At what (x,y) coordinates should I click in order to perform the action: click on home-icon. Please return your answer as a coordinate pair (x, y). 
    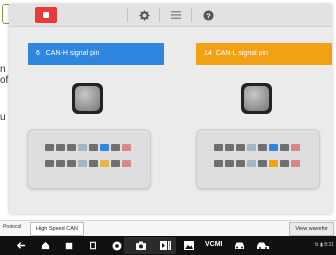
    Looking at the image, I should click on (45, 245).